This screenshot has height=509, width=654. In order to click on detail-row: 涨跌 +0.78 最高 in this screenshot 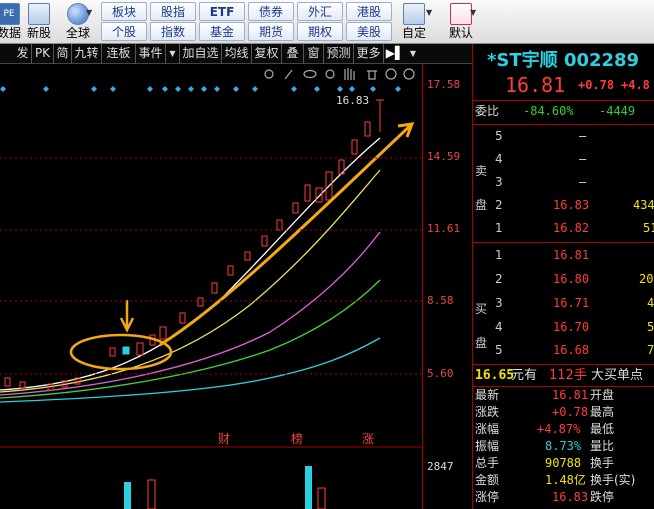, I will do `click(545, 412)`.